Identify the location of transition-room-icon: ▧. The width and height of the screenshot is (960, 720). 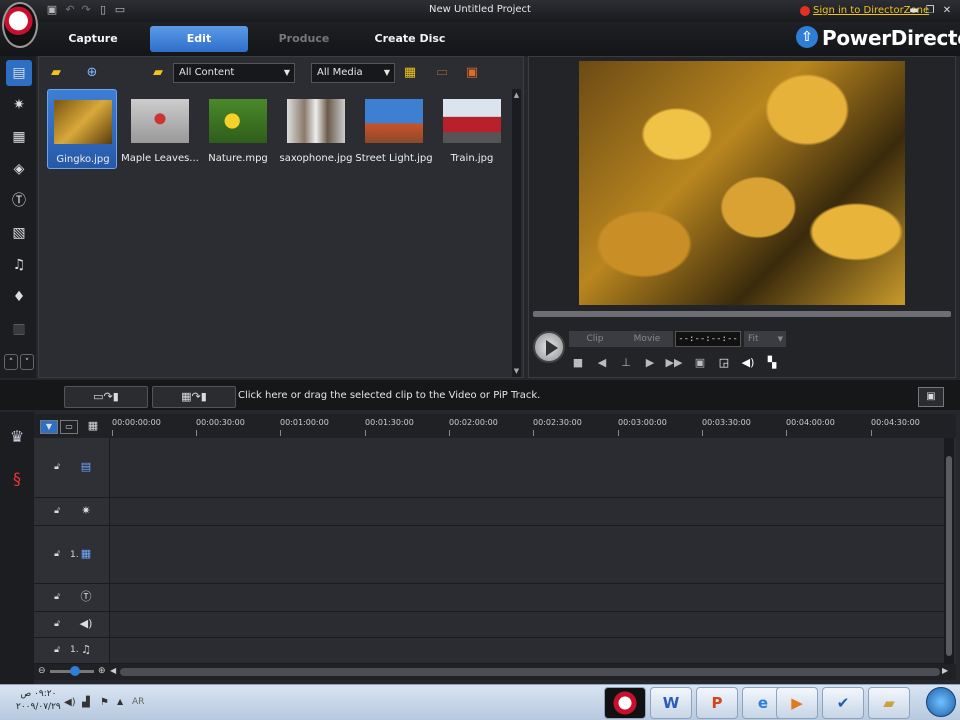
(19, 233).